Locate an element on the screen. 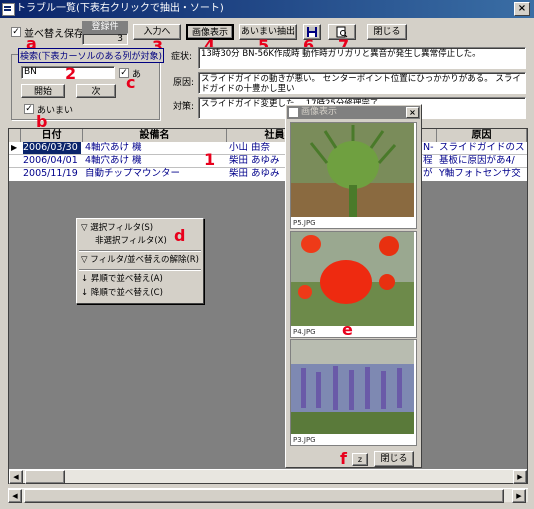  image-thumbnail-p5: P5.JPG is located at coordinates (353, 175).